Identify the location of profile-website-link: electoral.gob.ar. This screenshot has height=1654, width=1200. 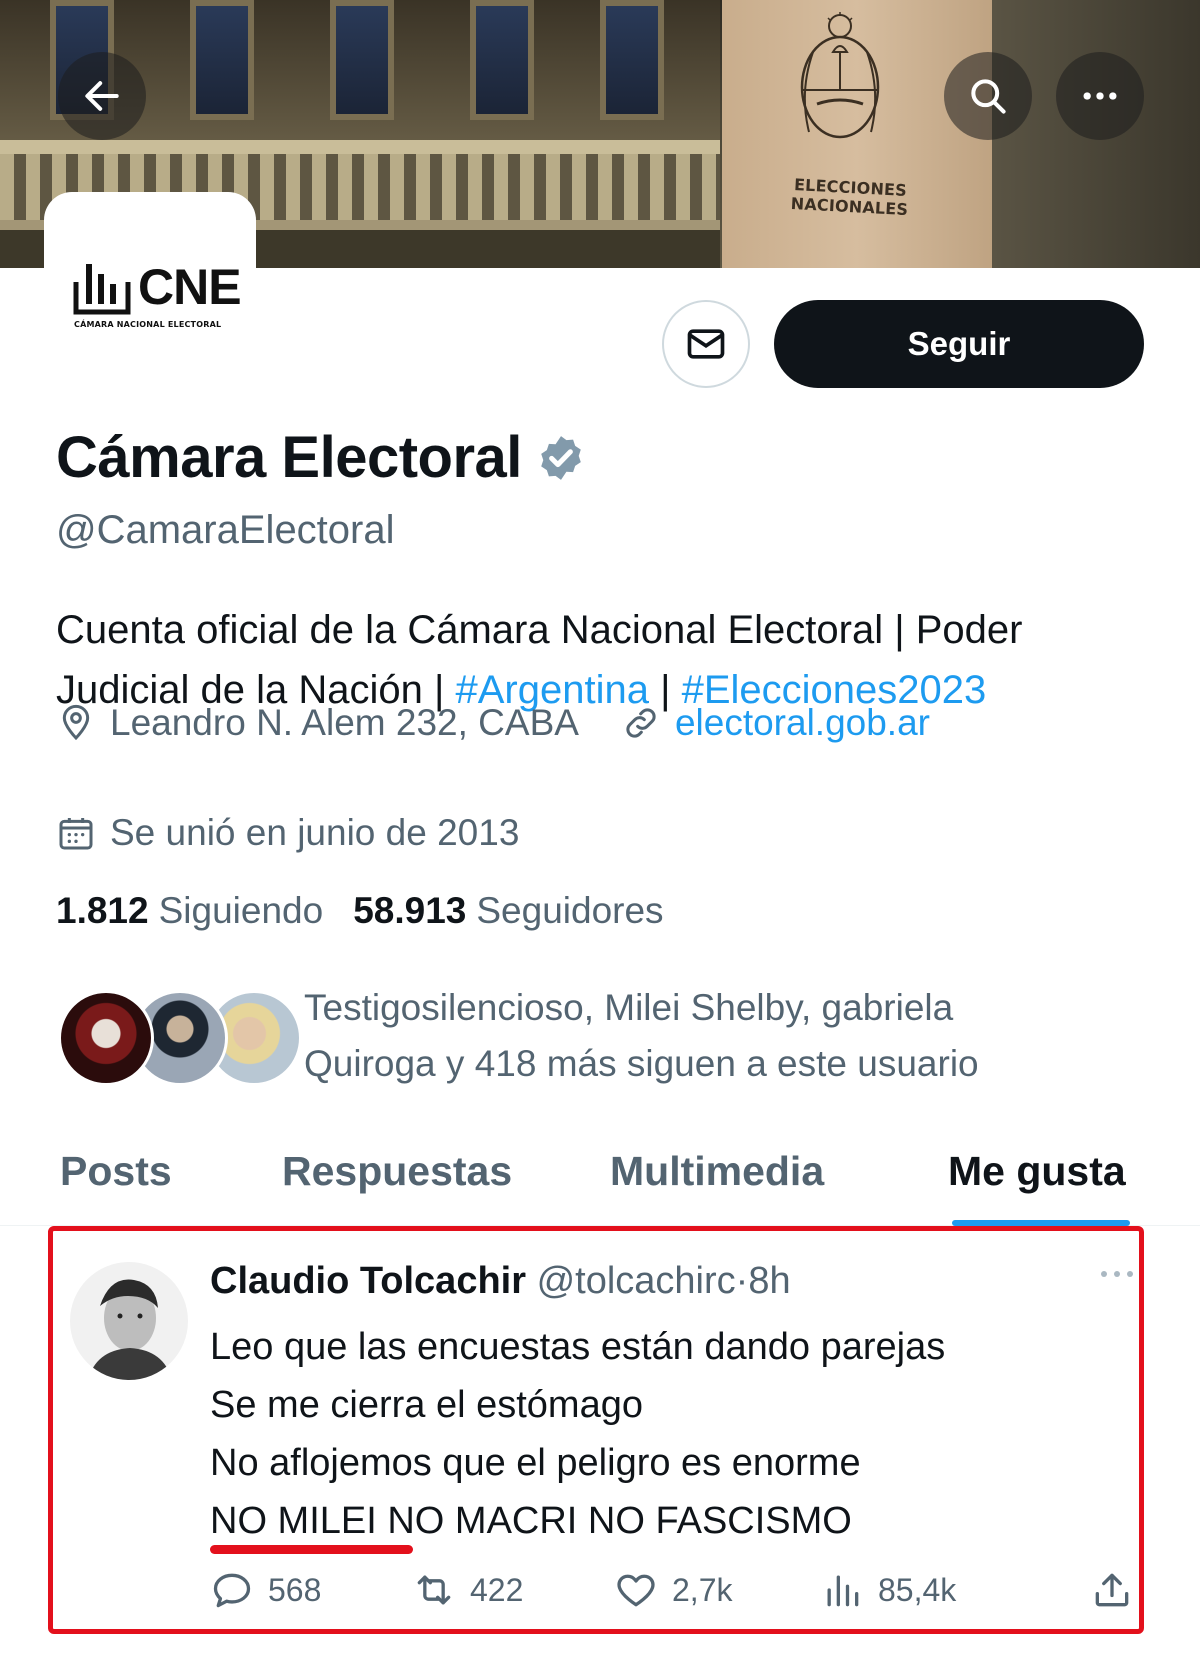
(802, 723).